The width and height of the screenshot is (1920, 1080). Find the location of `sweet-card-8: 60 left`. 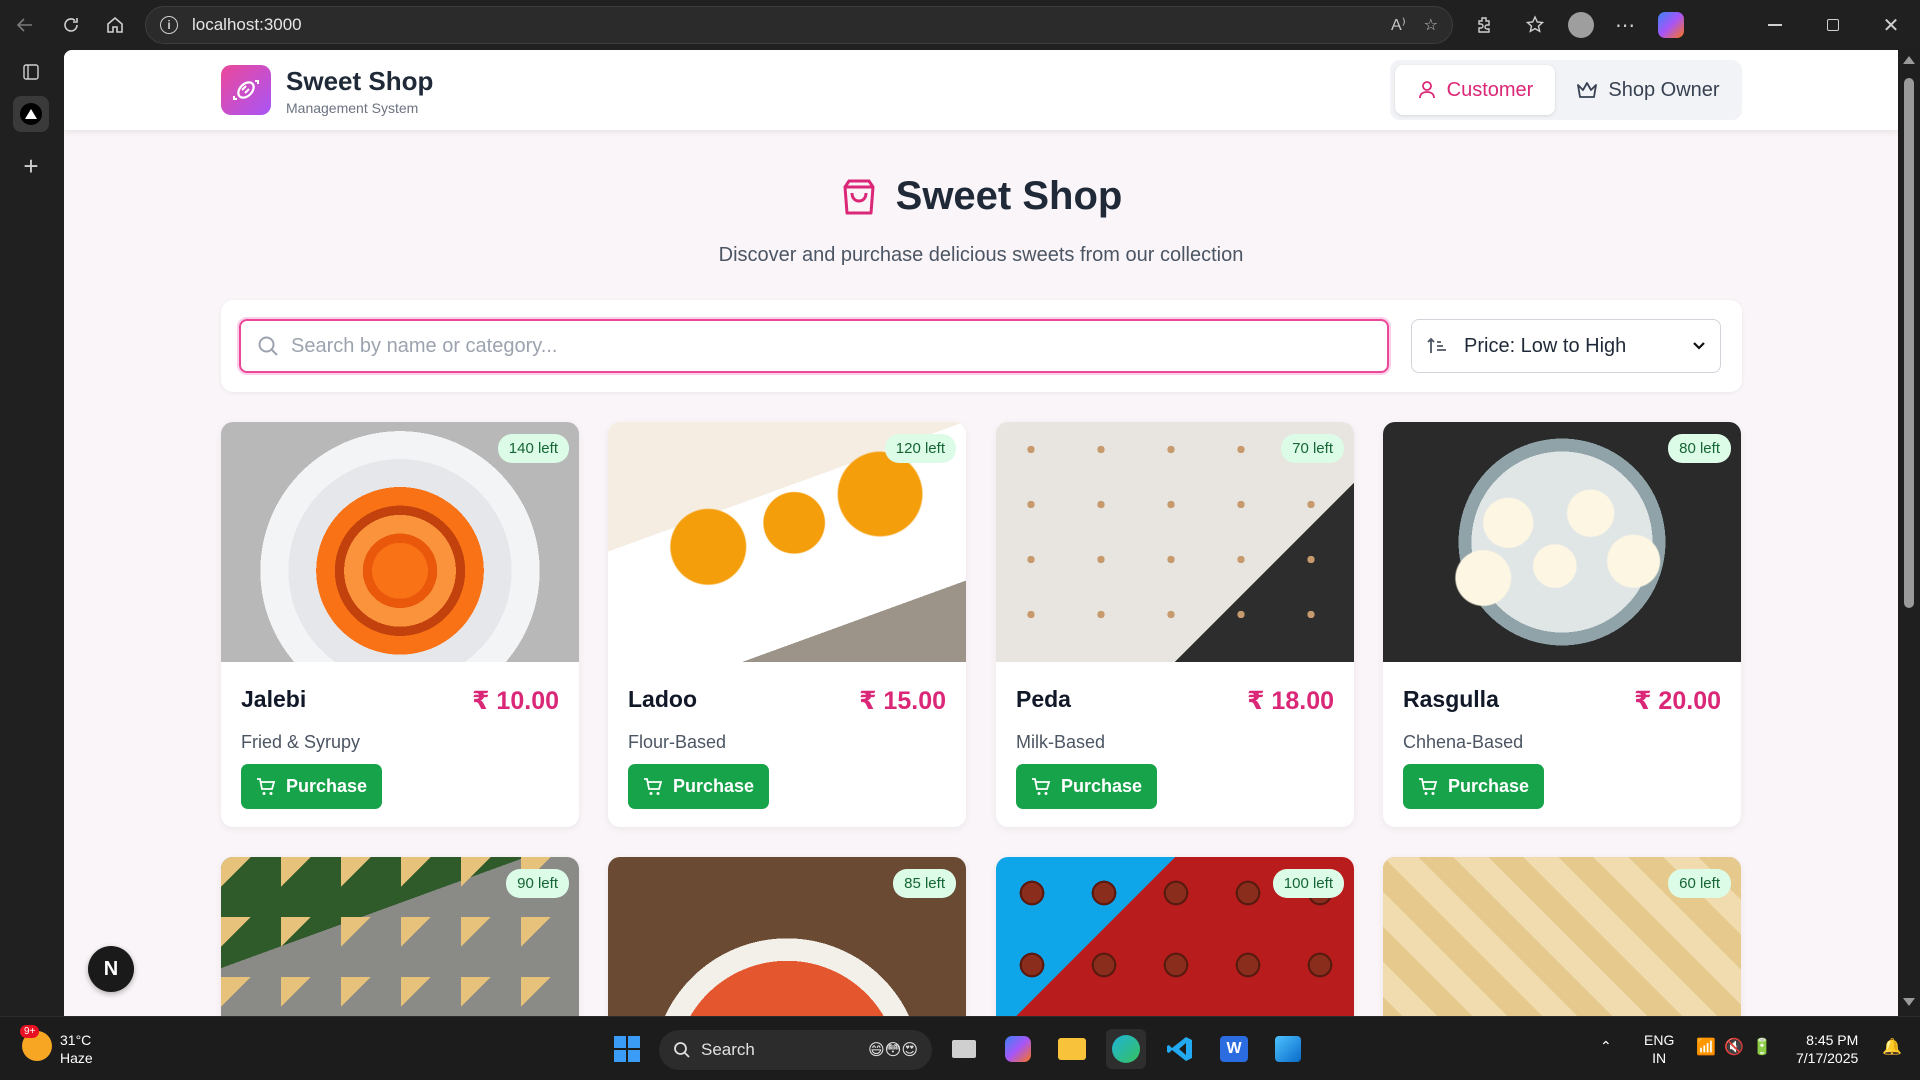

sweet-card-8: 60 left is located at coordinates (1562, 936).